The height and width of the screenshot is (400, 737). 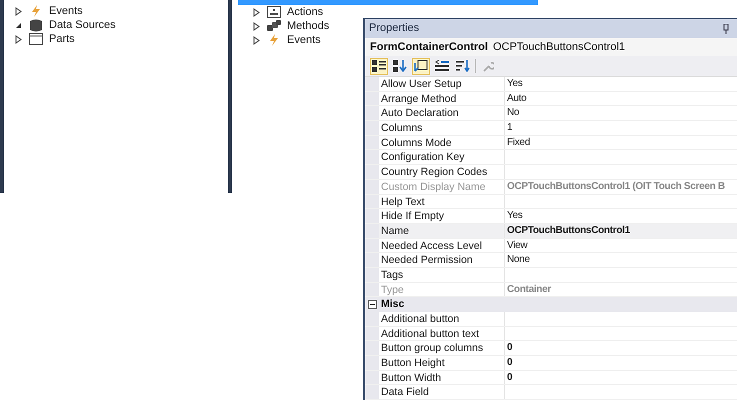 I want to click on sort-button, so click(x=463, y=66).